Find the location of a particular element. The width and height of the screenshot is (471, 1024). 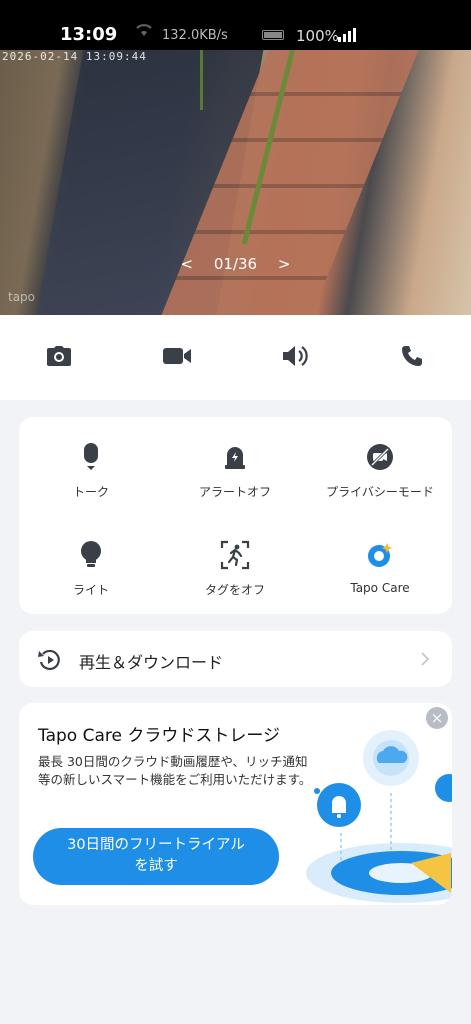

chevron-right-icon is located at coordinates (425, 661).